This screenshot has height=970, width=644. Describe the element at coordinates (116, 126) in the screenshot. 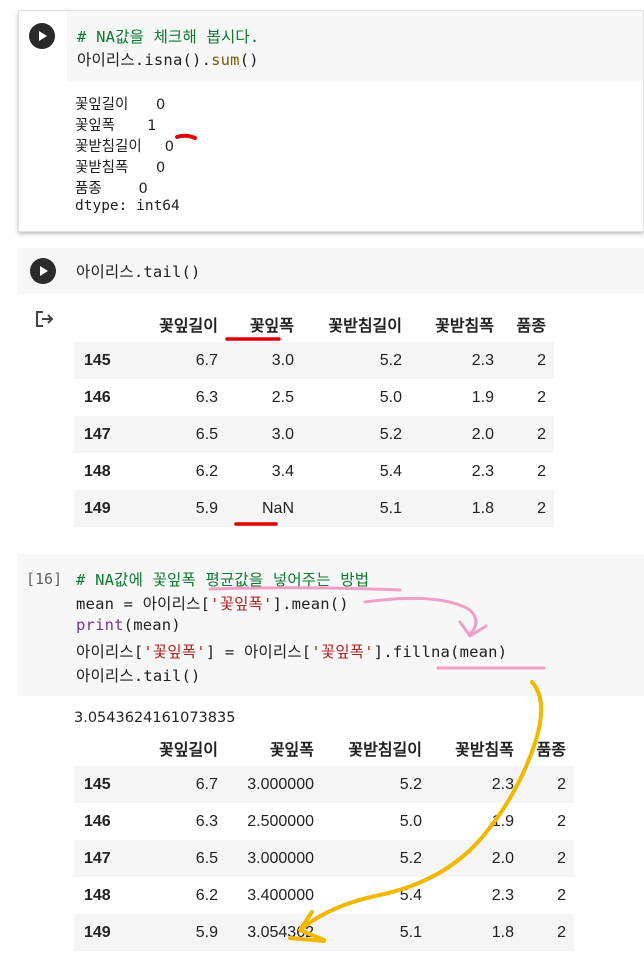

I see `output-line: 꽃잎폭 1` at that location.